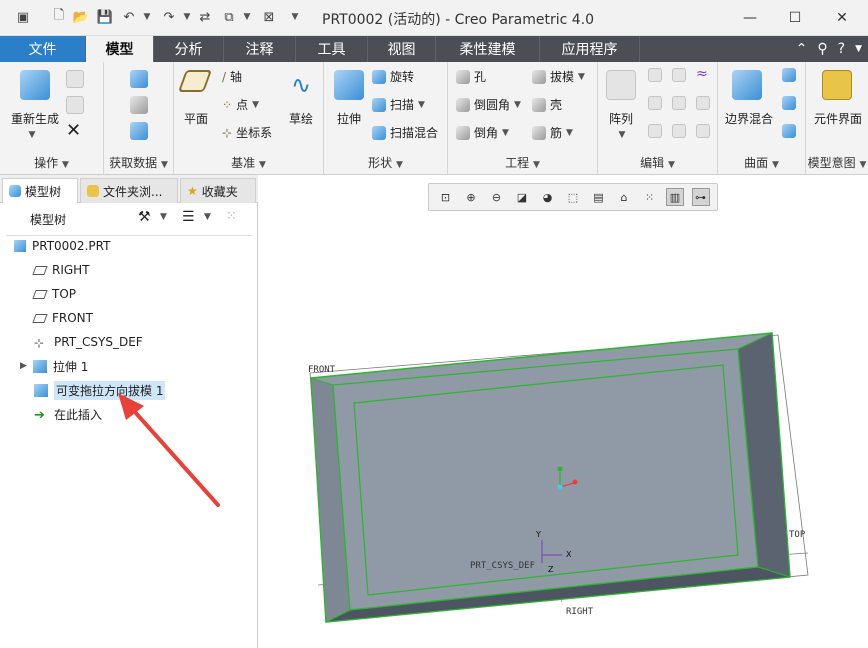 This screenshot has width=868, height=648. Describe the element at coordinates (23, 366) in the screenshot. I see `expand-arrow-icon: ▶` at that location.